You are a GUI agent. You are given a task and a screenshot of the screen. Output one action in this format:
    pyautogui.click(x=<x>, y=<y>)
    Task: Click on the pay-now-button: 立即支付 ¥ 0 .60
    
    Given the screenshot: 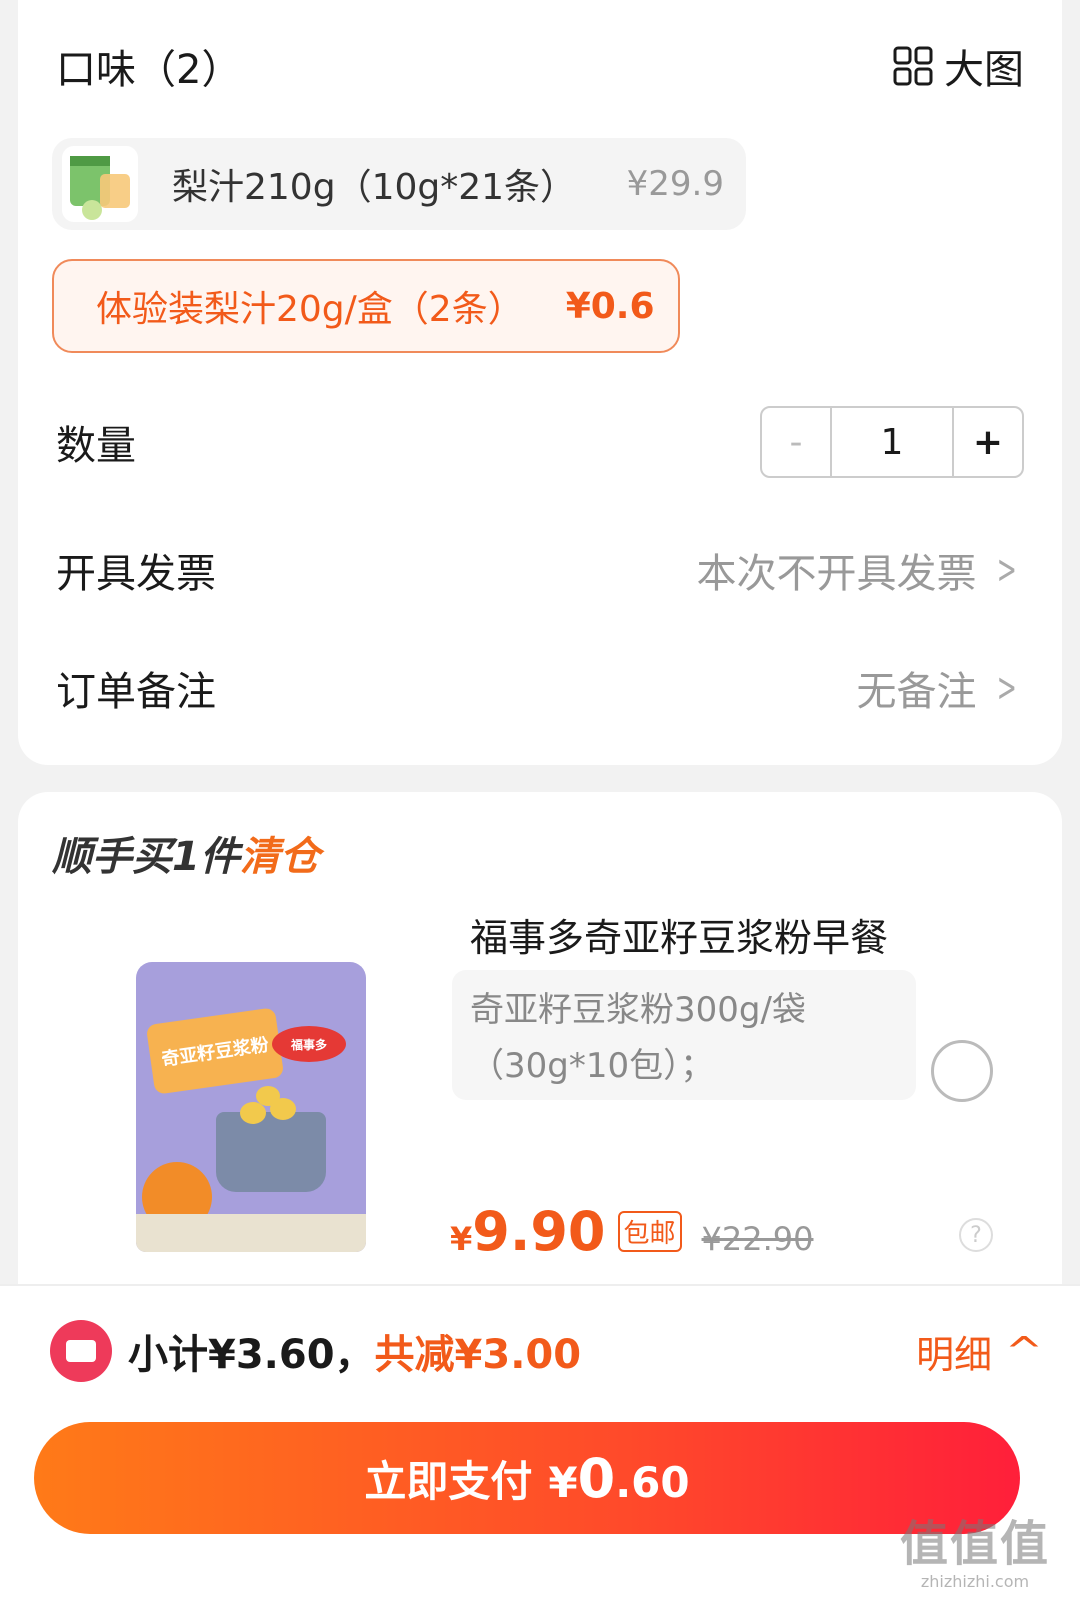 What is the action you would take?
    pyautogui.click(x=527, y=1478)
    